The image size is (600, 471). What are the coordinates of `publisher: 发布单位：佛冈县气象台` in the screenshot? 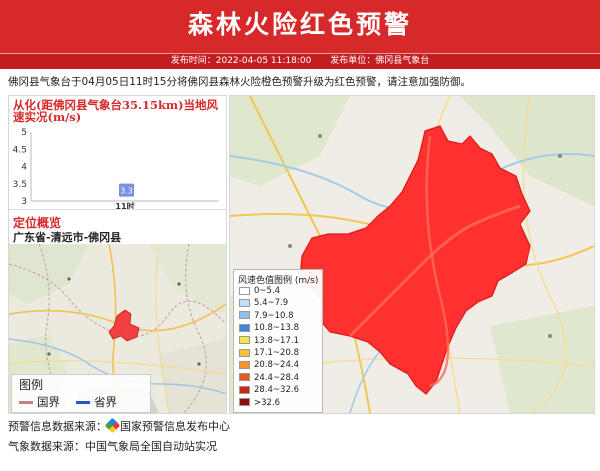 It's located at (380, 61).